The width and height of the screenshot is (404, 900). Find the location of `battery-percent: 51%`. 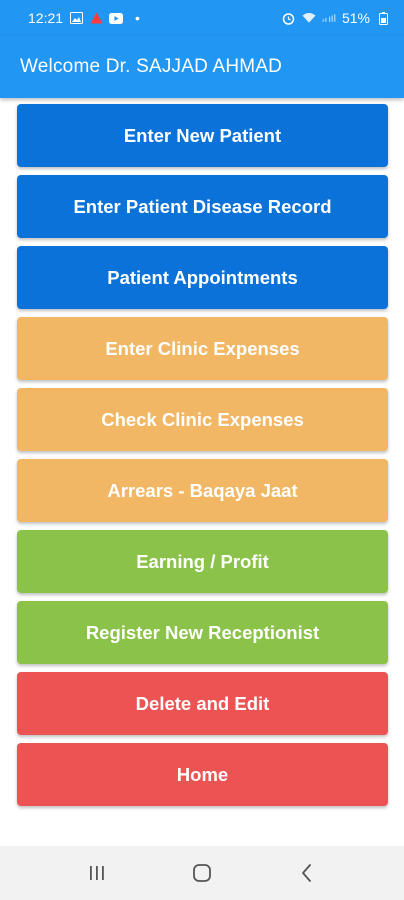

battery-percent: 51% is located at coordinates (355, 18).